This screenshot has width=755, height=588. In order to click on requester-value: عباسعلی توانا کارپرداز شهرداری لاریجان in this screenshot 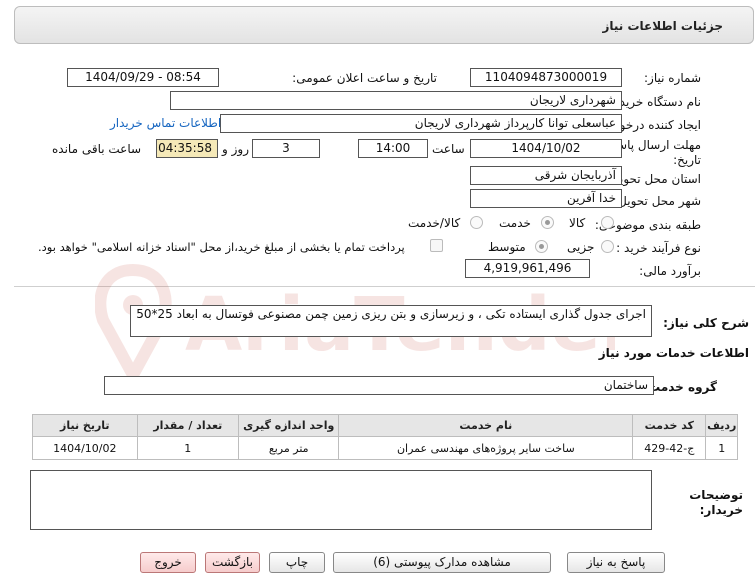, I will do `click(421, 123)`.